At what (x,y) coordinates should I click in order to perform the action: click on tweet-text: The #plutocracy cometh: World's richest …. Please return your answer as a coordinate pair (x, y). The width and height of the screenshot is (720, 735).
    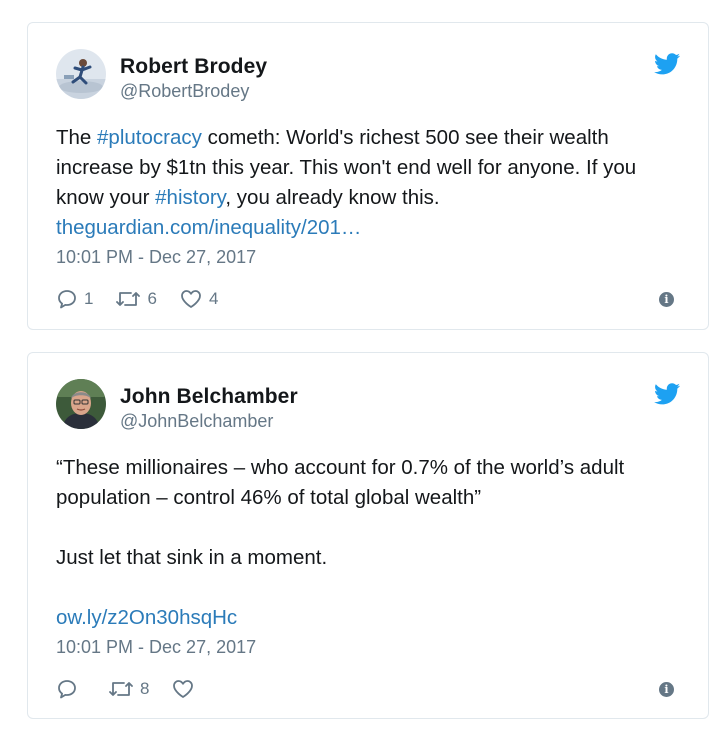
    Looking at the image, I should click on (369, 183).